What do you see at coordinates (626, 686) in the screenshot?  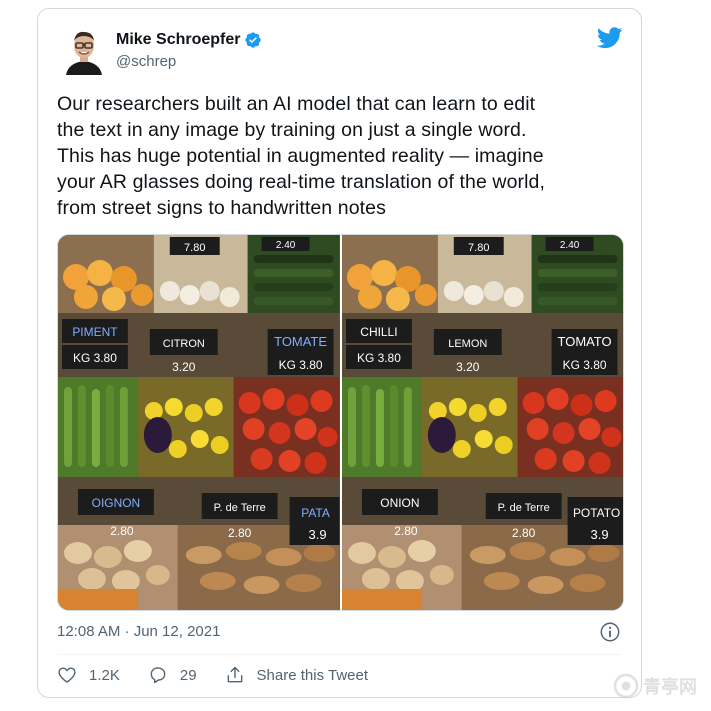 I see `watermark-logo` at bounding box center [626, 686].